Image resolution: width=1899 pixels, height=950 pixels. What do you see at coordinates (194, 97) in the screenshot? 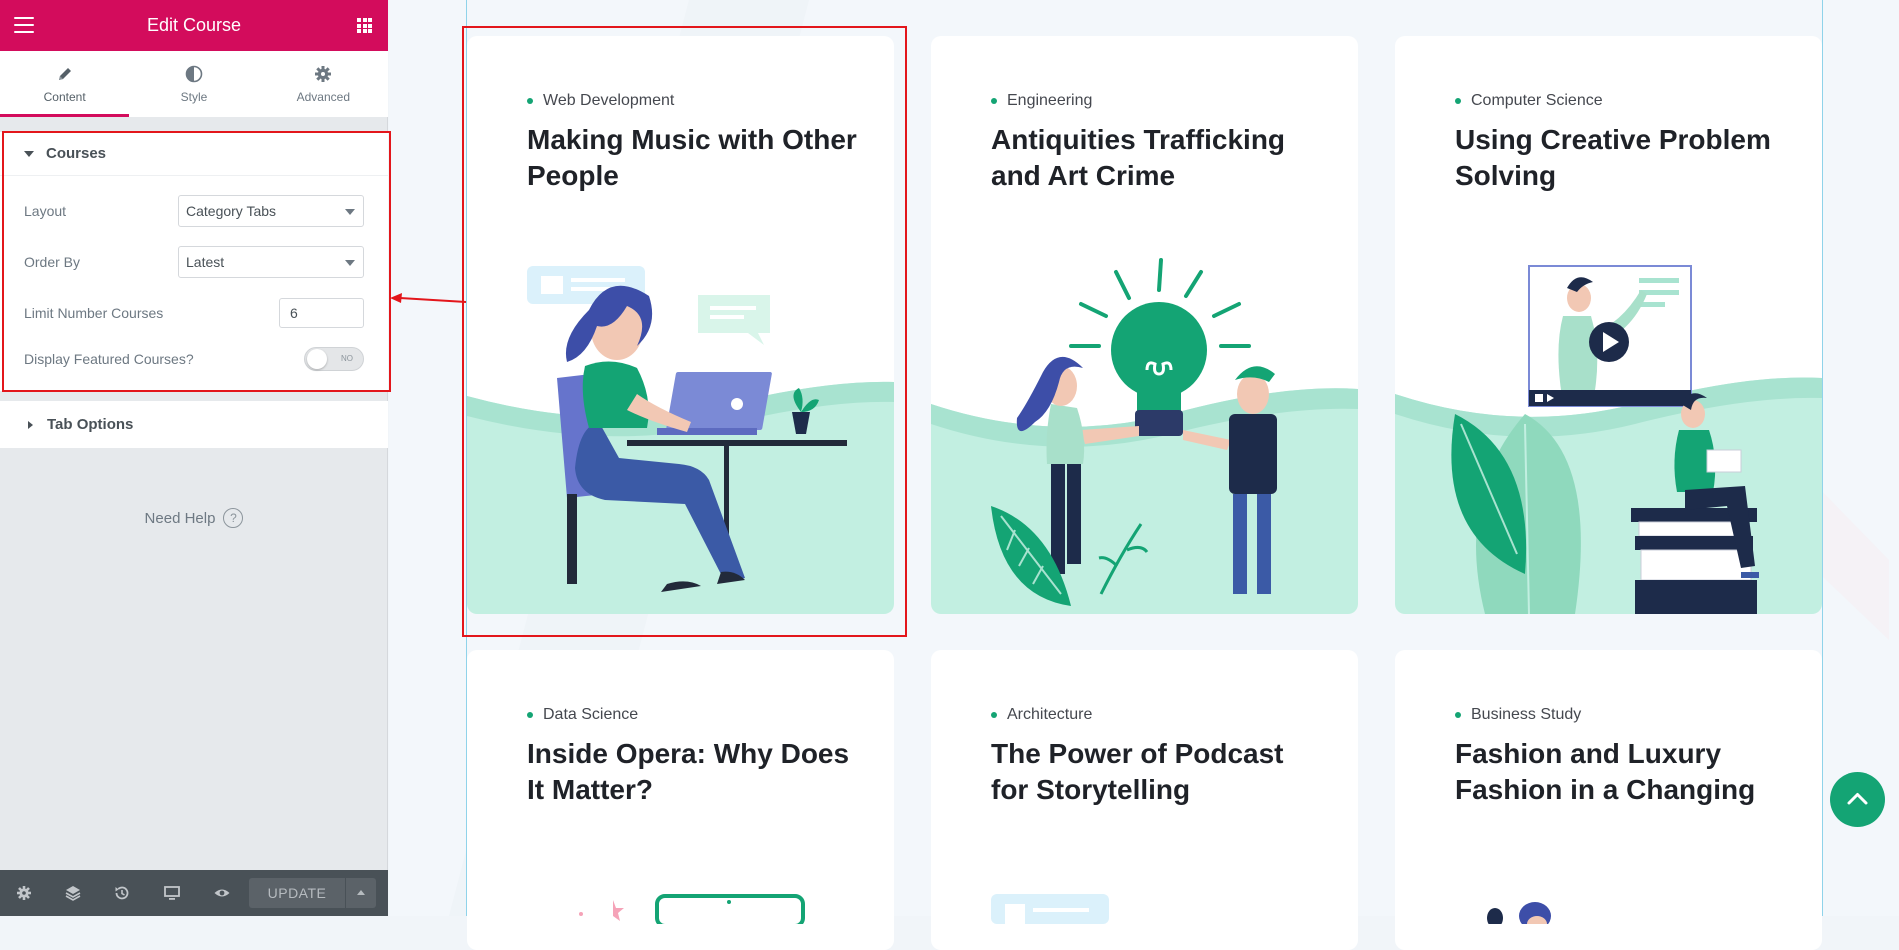
I see `tab-style-label: Style` at bounding box center [194, 97].